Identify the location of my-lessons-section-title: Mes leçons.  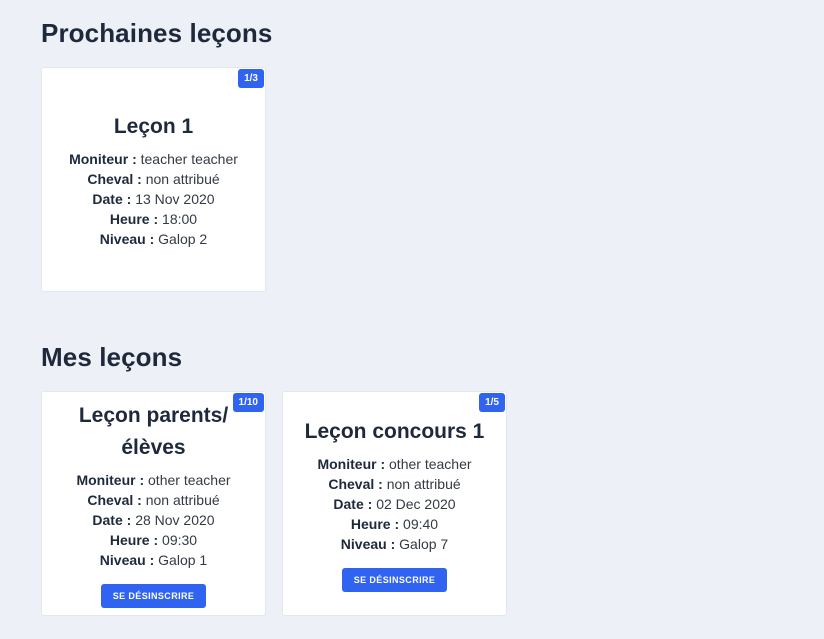
(112, 357).